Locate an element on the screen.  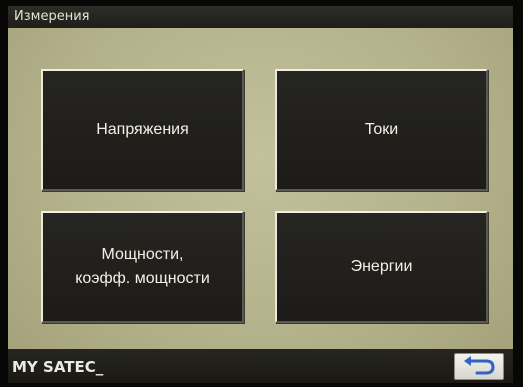
title-bar: Измерения is located at coordinates (260, 17).